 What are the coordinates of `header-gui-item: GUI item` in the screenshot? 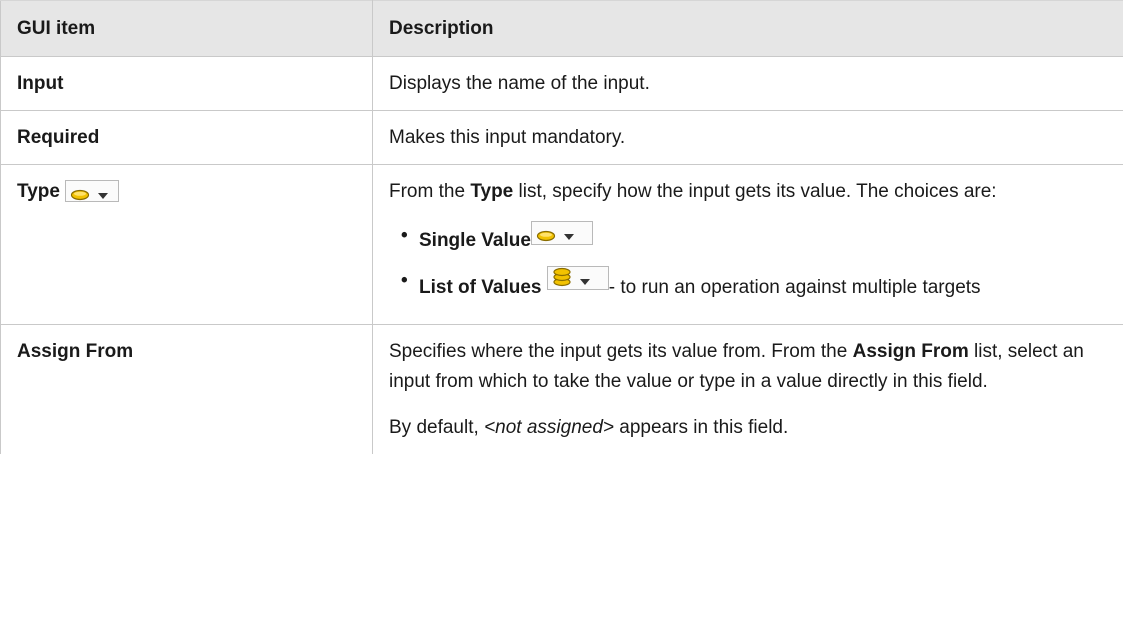 It's located at (186, 28).